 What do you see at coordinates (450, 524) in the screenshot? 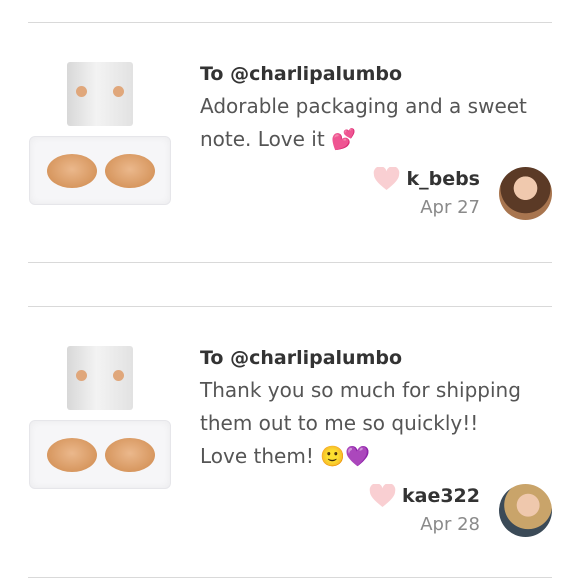
I see `review-date: Apr 28` at bounding box center [450, 524].